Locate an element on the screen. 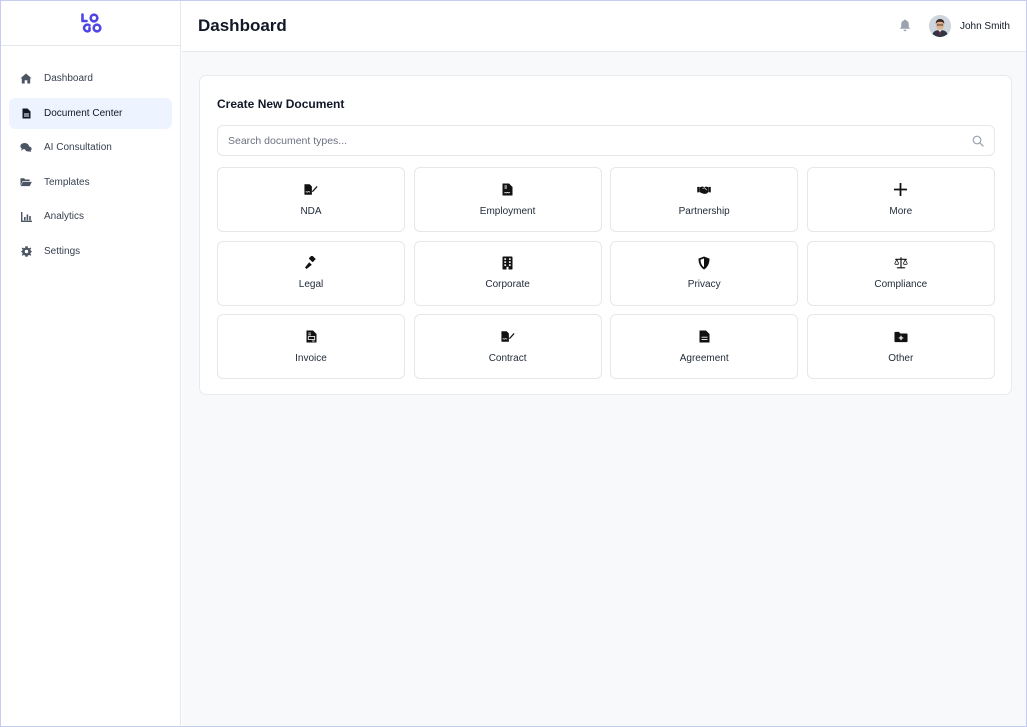 Image resolution: width=1027 pixels, height=727 pixels. tile-label: More is located at coordinates (901, 211).